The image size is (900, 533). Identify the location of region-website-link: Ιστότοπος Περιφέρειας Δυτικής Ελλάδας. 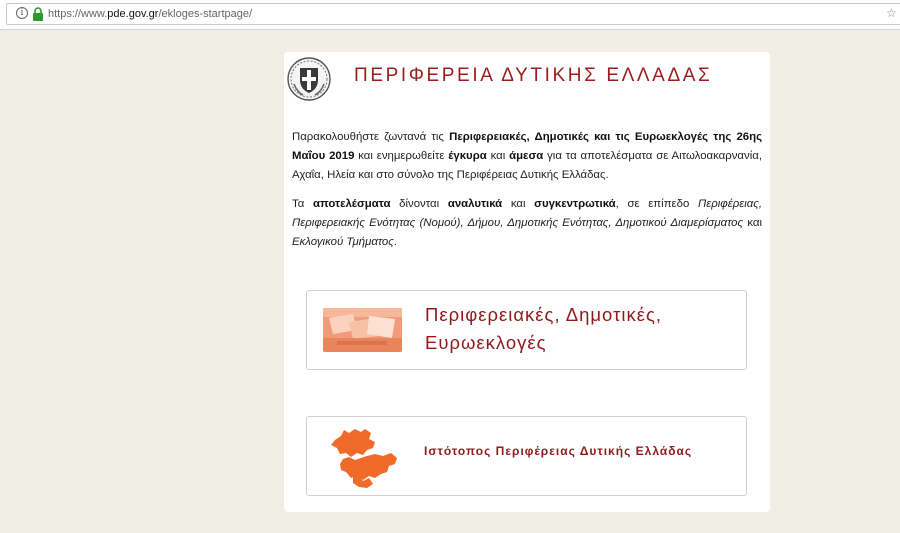
(526, 456).